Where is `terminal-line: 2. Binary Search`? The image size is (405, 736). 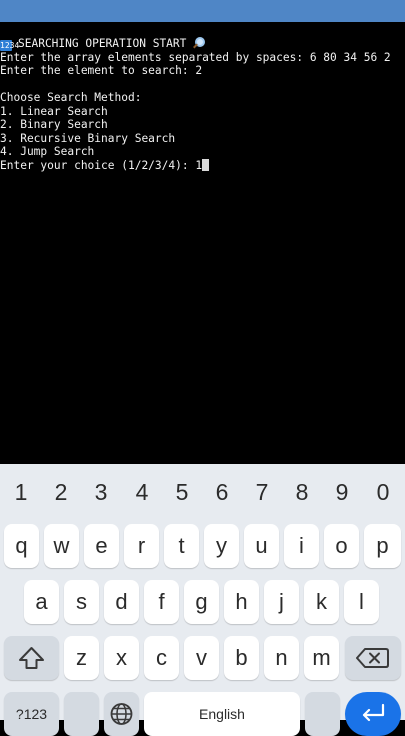
terminal-line: 2. Binary Search is located at coordinates (54, 124).